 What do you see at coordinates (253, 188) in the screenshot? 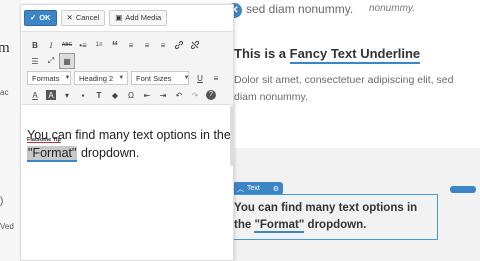
I see `text-pill-label: Text` at bounding box center [253, 188].